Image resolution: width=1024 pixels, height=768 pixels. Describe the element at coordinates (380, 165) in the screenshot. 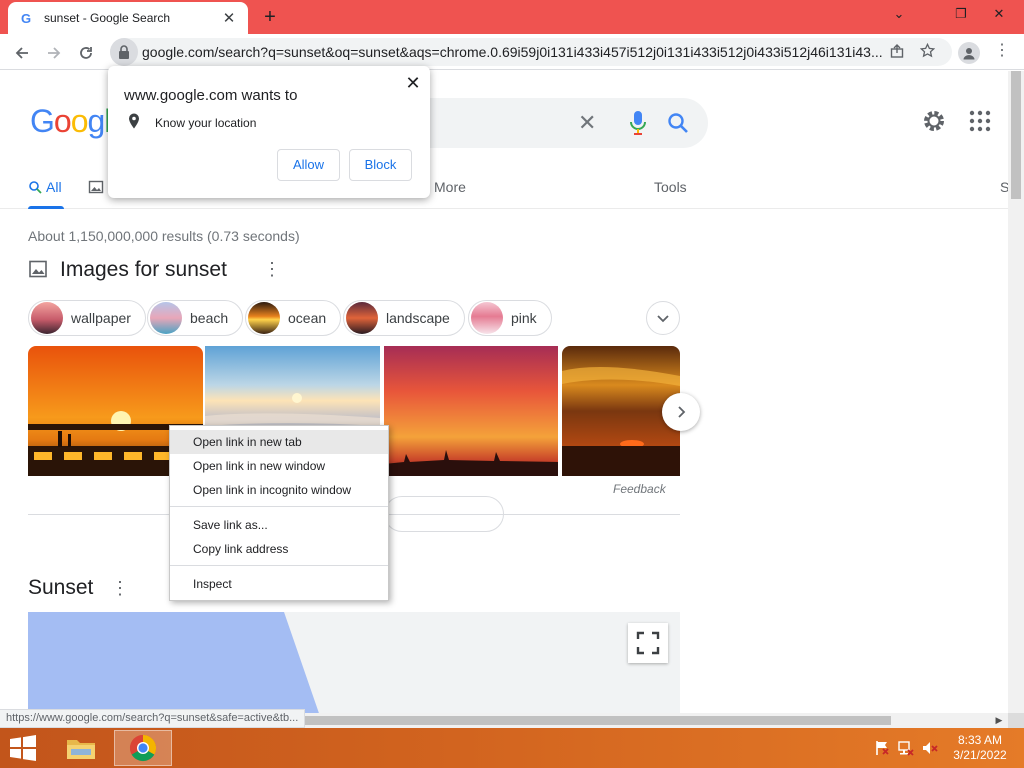

I see `block-button: Block` at that location.